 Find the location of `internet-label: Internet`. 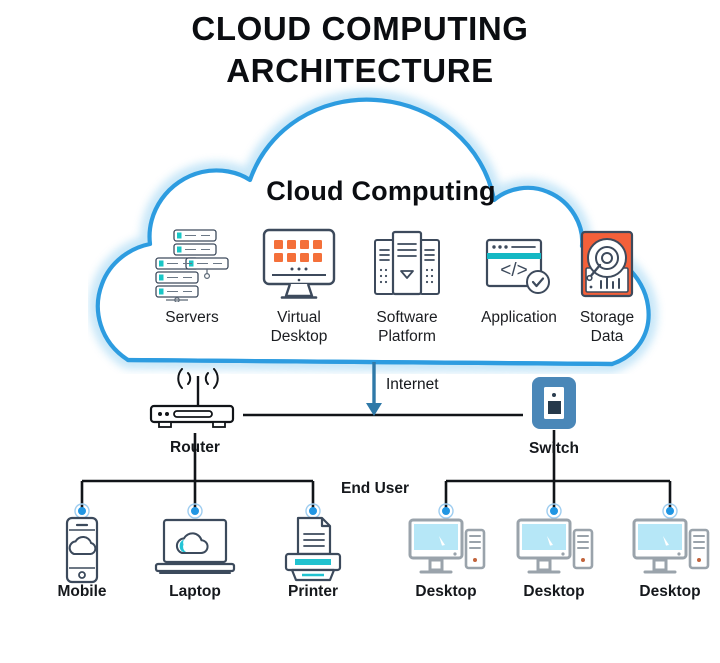

internet-label: Internet is located at coordinates (412, 384).